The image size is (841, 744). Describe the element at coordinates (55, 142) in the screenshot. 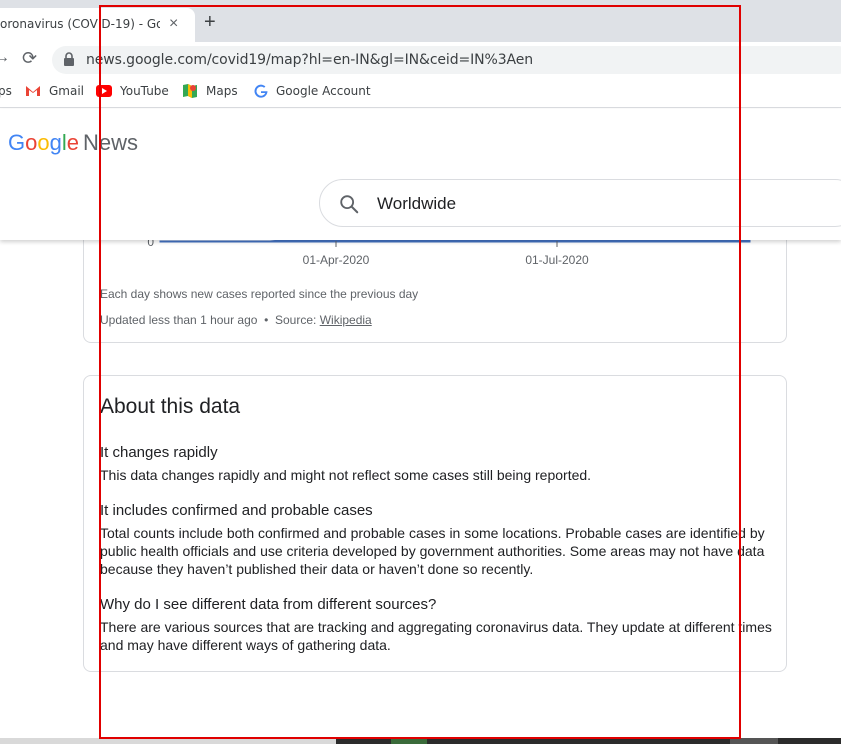

I see `logo-letter: g` at that location.